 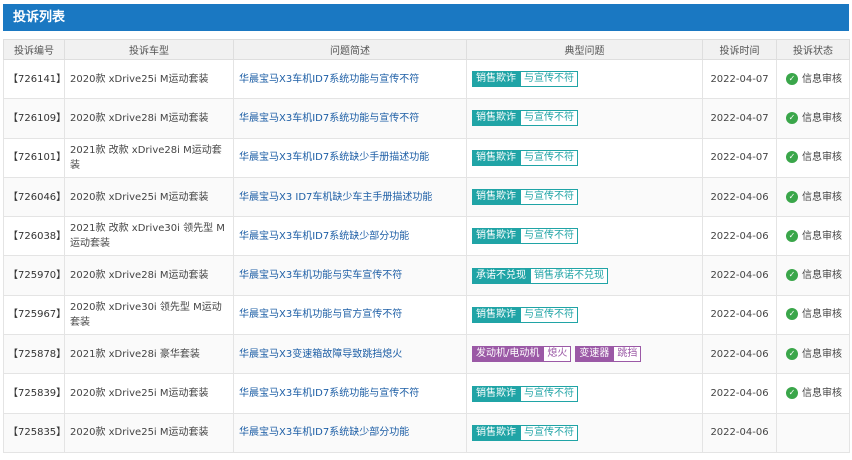 I want to click on issue-summary-link: 华晨宝马X3车机ID7系统缺少手册描述功能, so click(x=350, y=157).